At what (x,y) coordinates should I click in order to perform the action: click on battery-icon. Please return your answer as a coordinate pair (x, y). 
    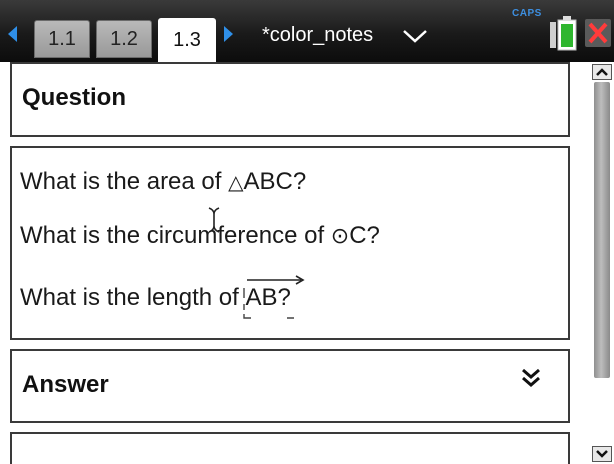
    Looking at the image, I should click on (563, 33).